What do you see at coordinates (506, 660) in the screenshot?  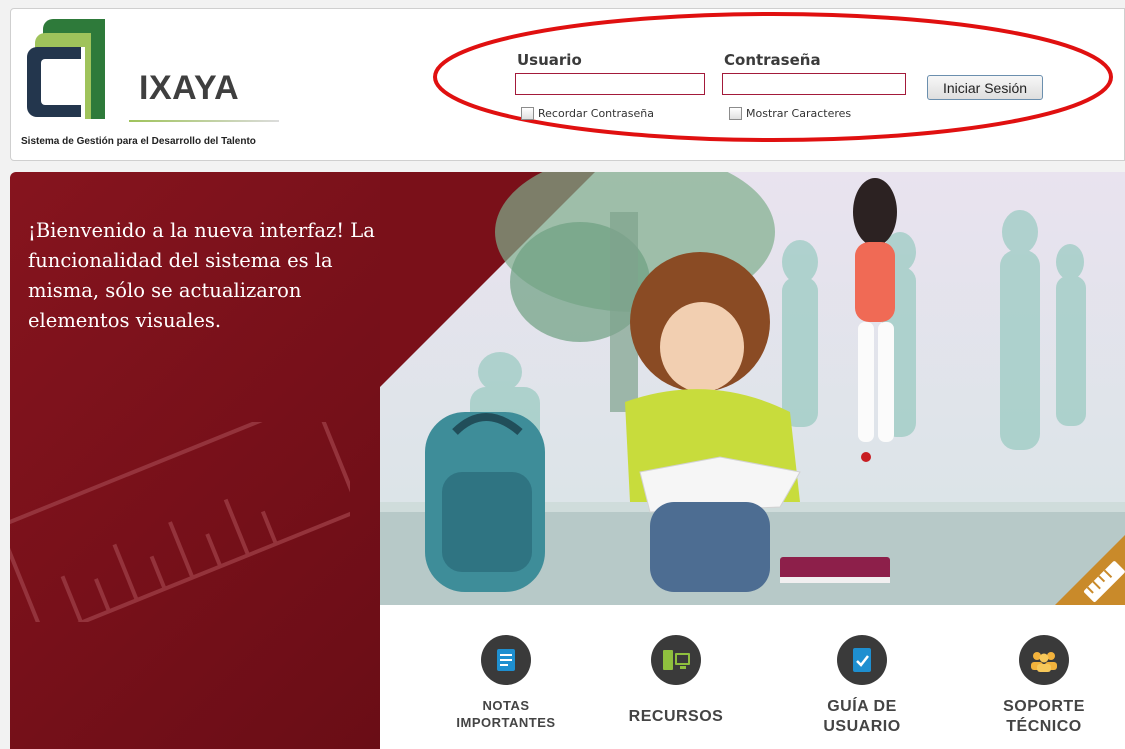 I see `notes-icon` at bounding box center [506, 660].